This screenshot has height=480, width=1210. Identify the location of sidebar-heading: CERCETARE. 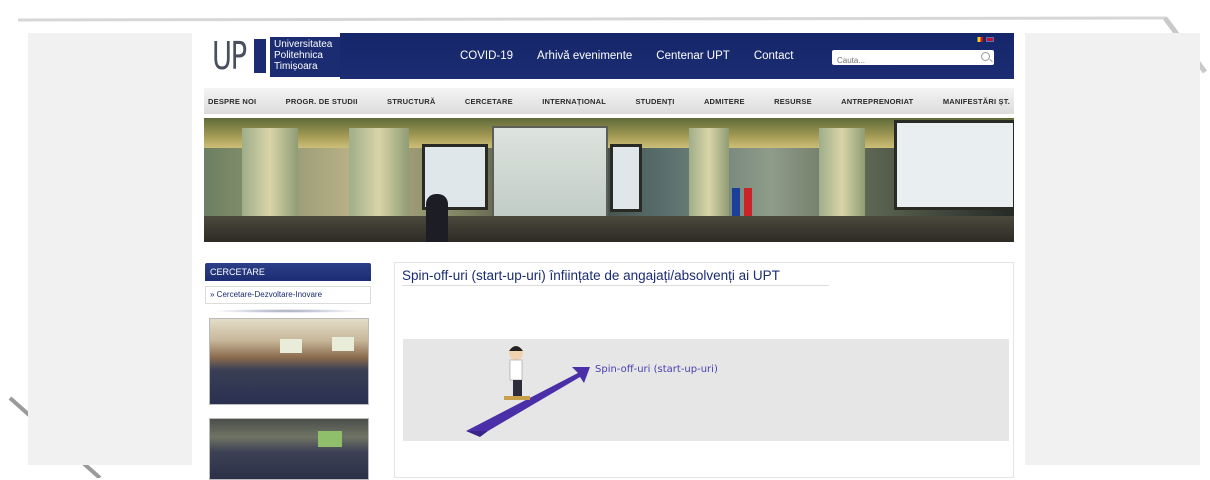
(288, 272).